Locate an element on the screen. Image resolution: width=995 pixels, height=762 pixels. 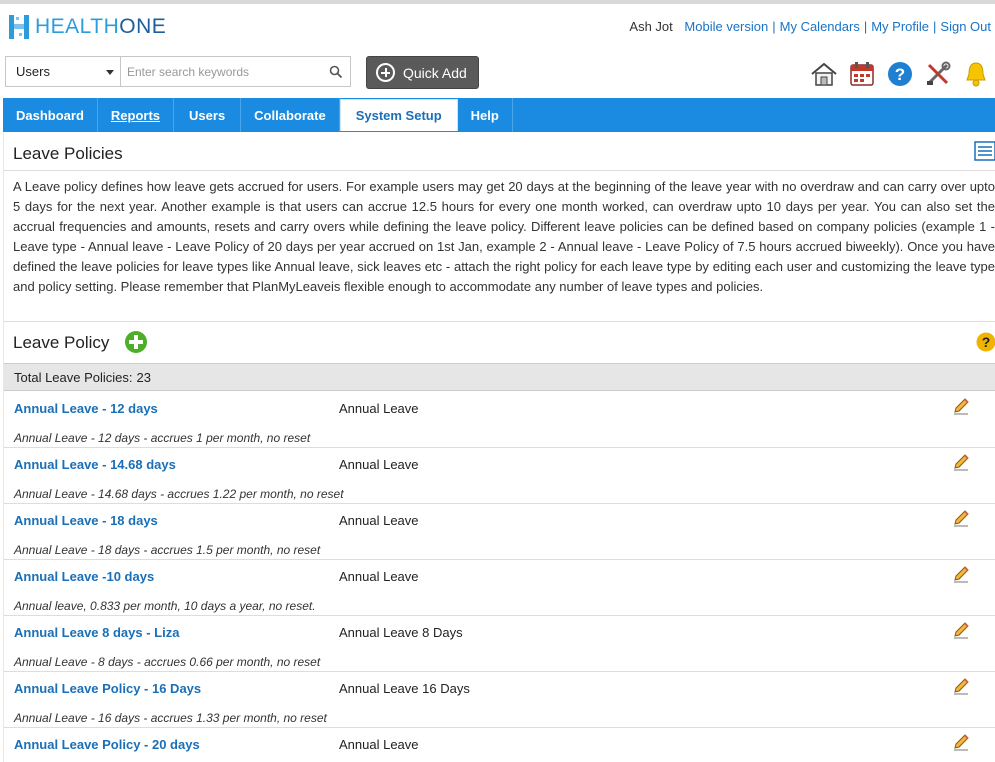
total-policies-bar: Total Leave Policies: 23 is located at coordinates (499, 377).